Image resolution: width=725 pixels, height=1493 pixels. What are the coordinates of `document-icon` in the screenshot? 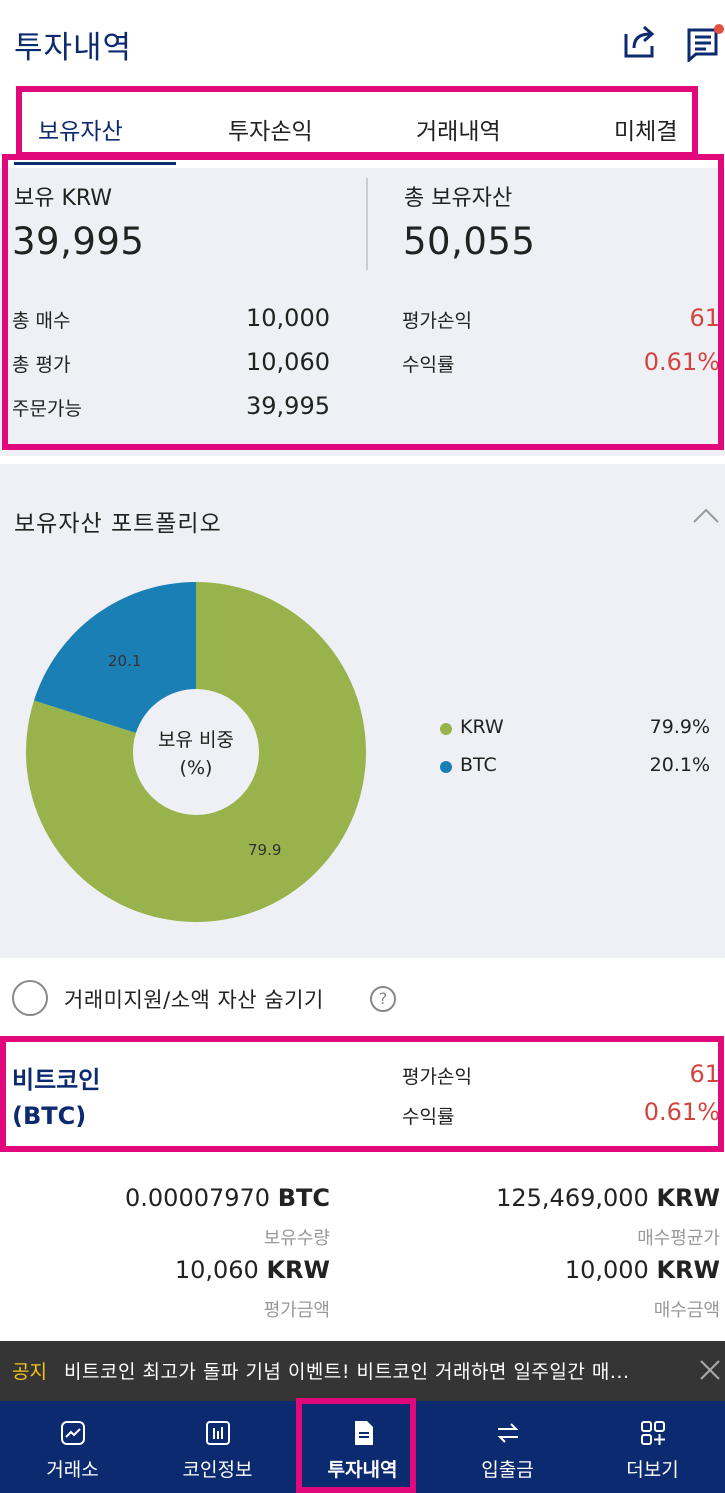 It's located at (363, 1433).